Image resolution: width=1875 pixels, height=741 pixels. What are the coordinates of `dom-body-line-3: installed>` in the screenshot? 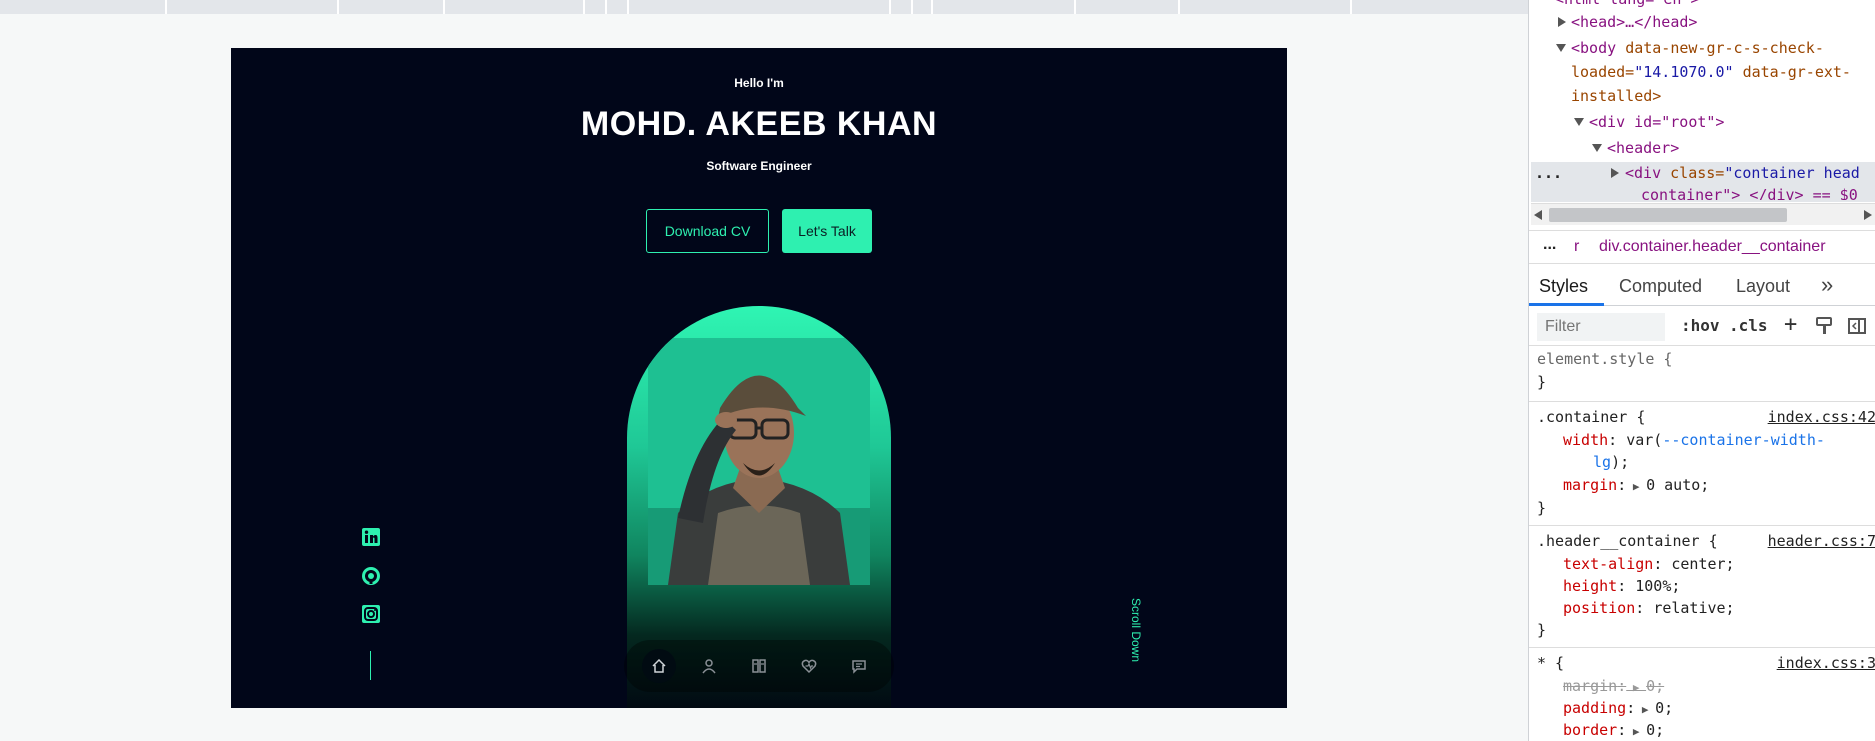 It's located at (1616, 96).